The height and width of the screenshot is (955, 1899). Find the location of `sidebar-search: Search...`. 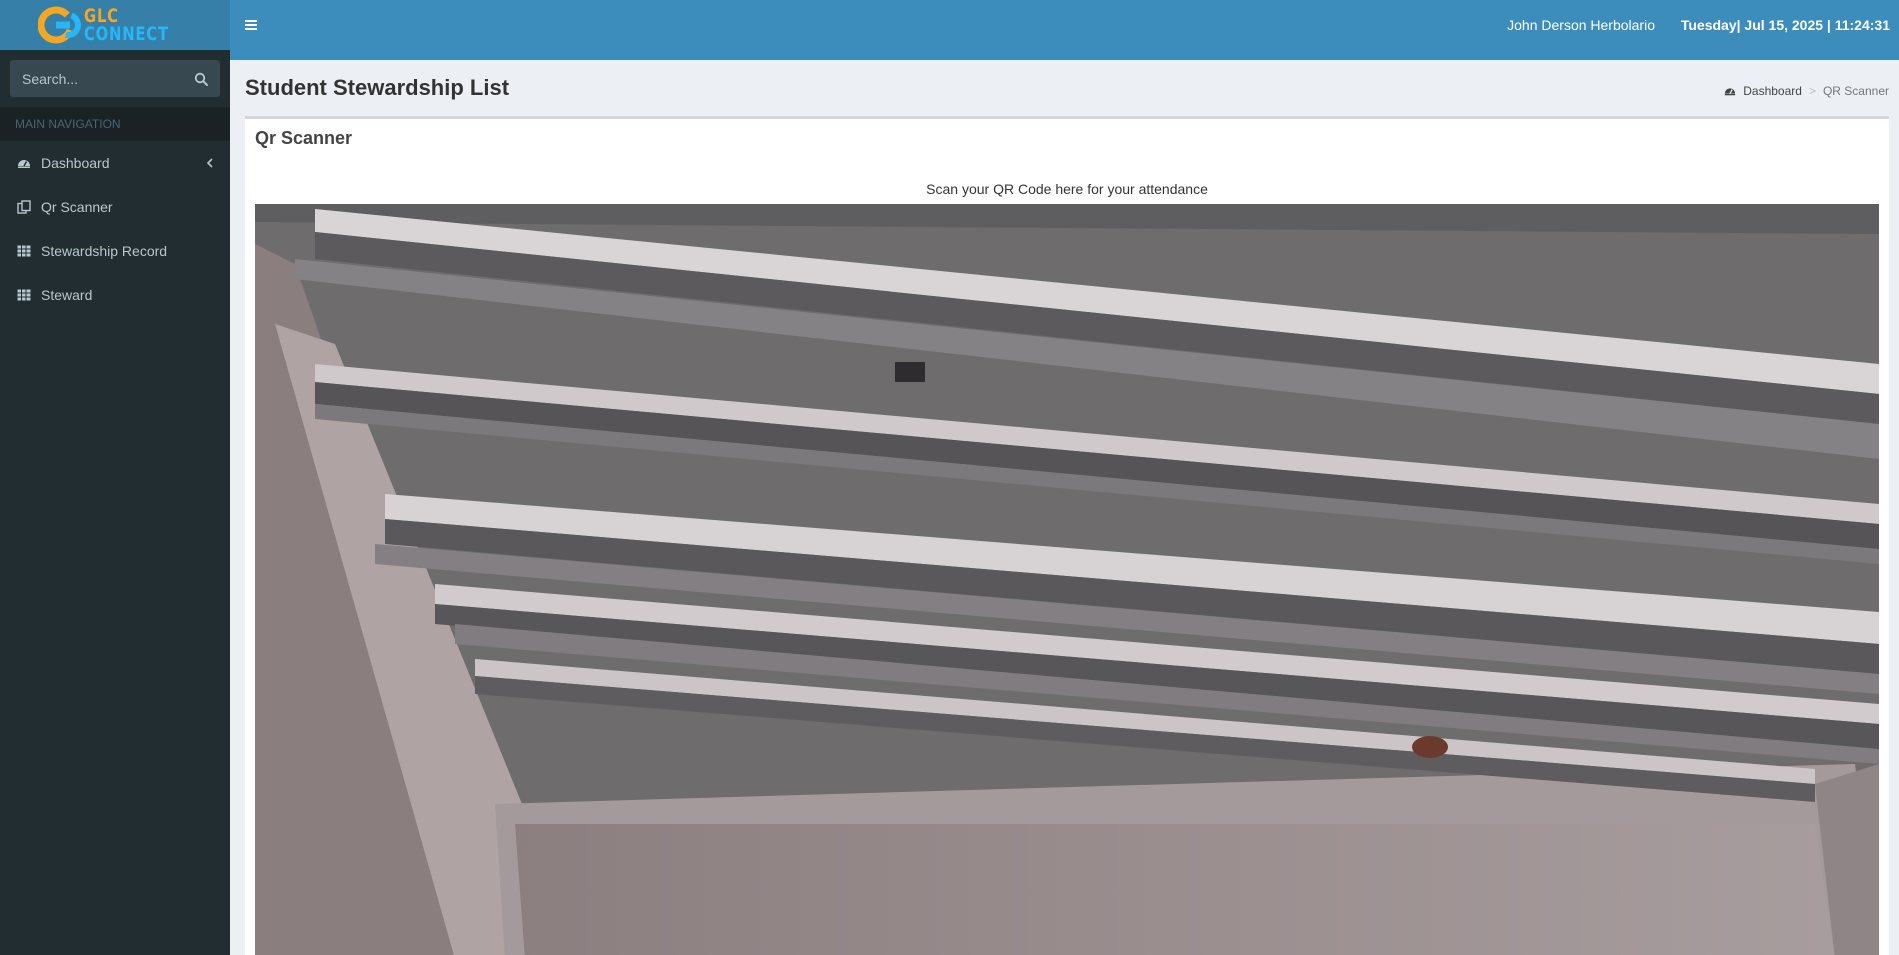

sidebar-search: Search... is located at coordinates (115, 78).